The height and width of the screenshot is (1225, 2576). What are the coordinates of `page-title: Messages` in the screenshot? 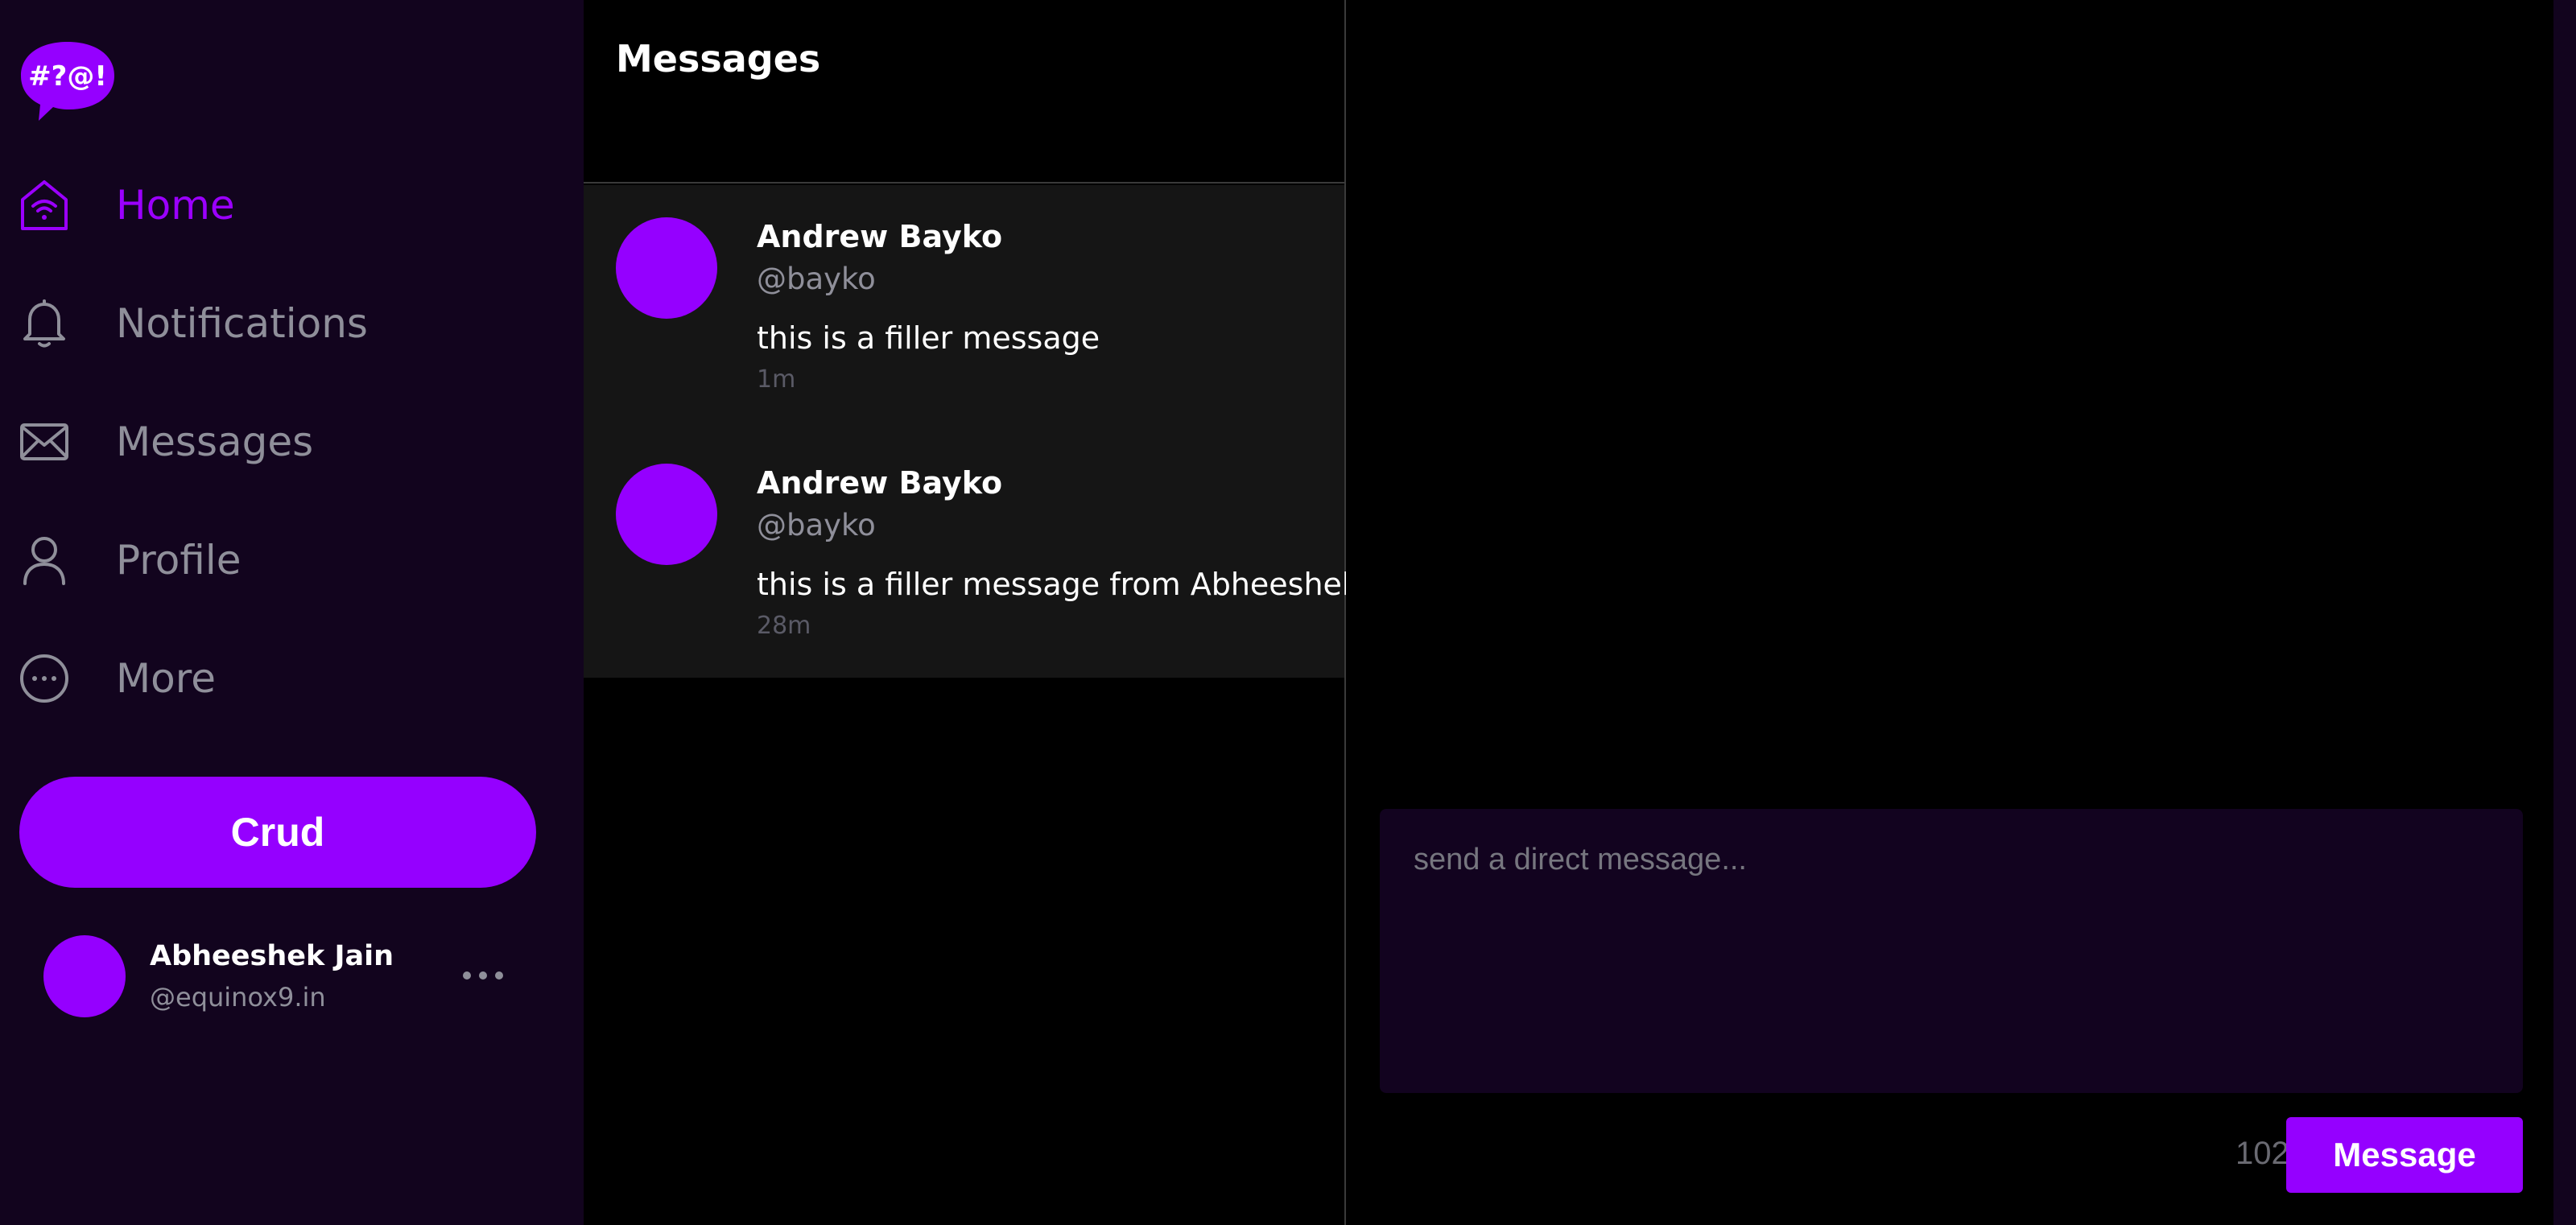 It's located at (718, 58).